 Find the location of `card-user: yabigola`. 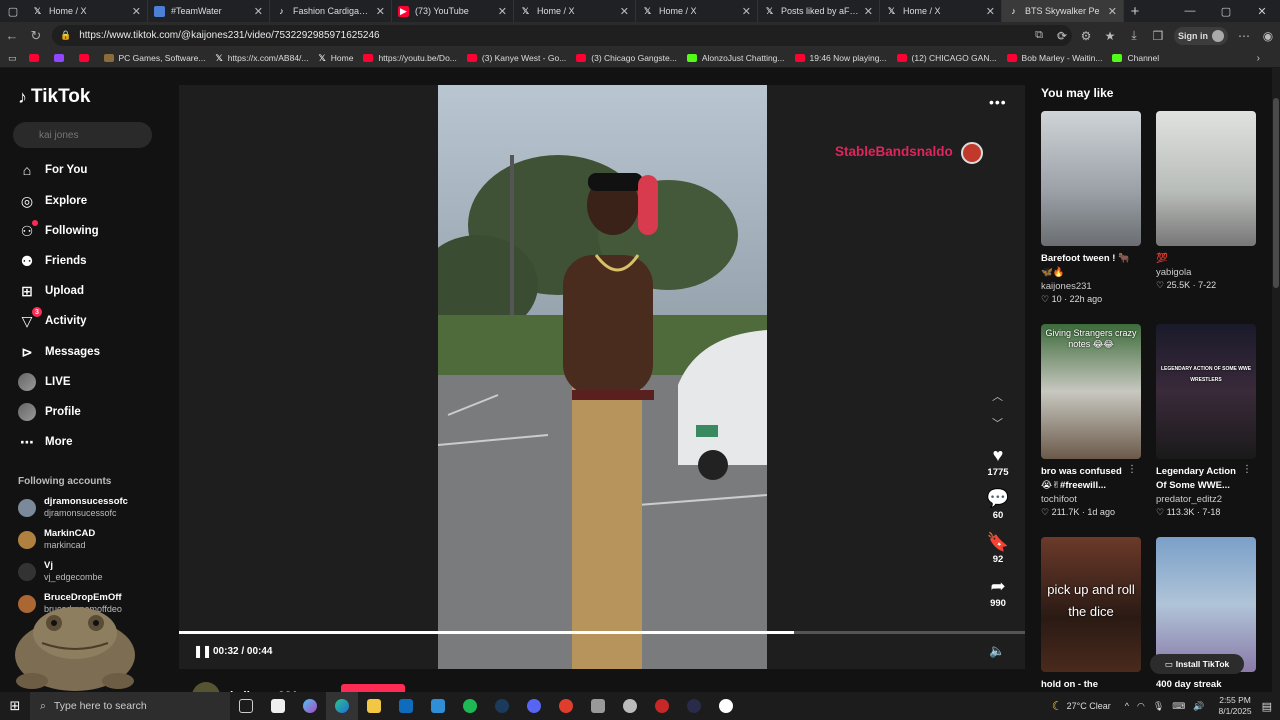

card-user: yabigola is located at coordinates (1206, 272).